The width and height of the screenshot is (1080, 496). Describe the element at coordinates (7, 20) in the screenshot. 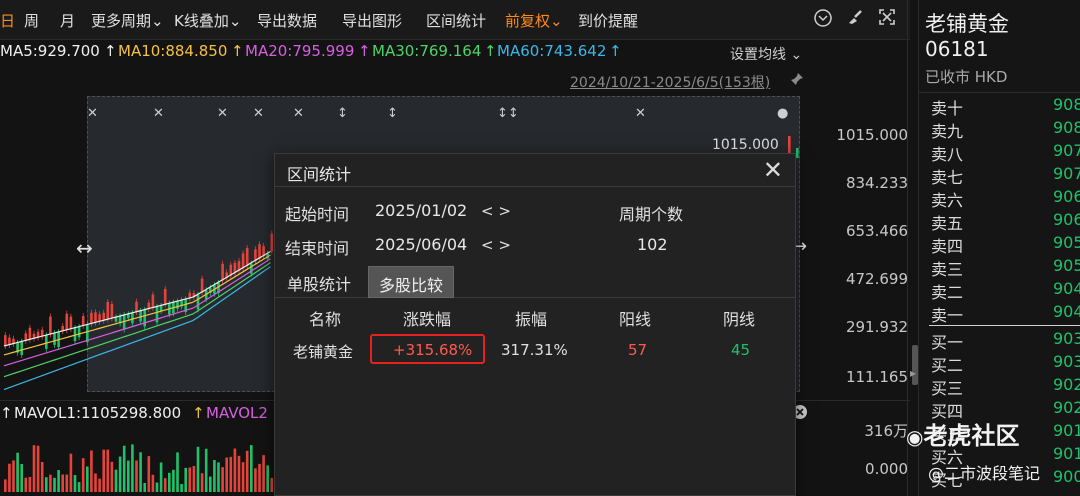

I see `period-day-button: 日` at that location.